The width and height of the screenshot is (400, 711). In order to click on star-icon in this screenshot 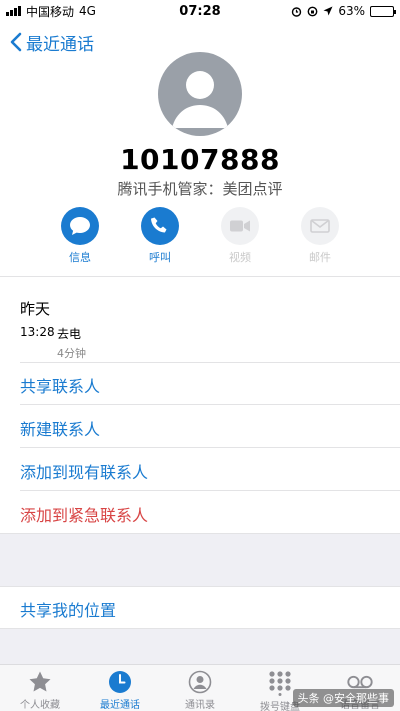, I will do `click(40, 682)`.